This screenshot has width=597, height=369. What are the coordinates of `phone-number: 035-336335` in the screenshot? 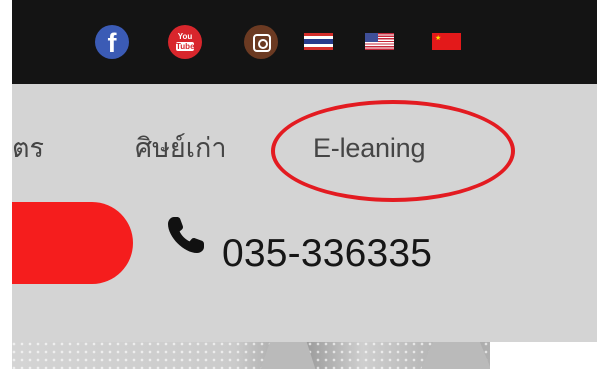 It's located at (327, 254).